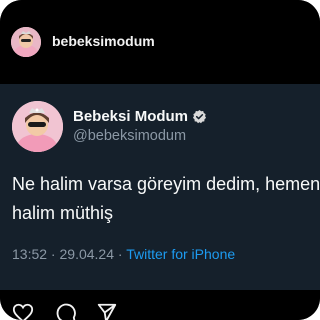  What do you see at coordinates (29, 254) in the screenshot?
I see `tweet-time: 13:52` at bounding box center [29, 254].